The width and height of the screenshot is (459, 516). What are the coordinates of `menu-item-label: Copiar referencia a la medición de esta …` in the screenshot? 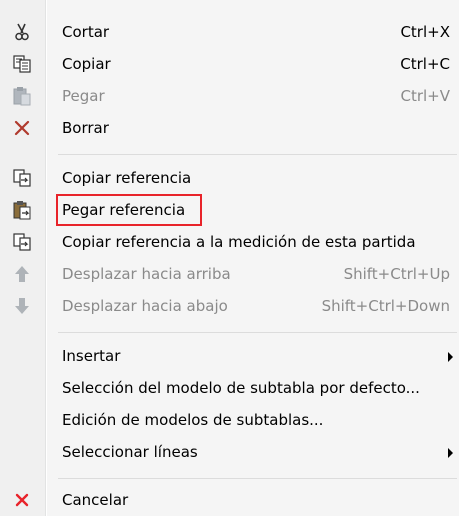 It's located at (239, 242).